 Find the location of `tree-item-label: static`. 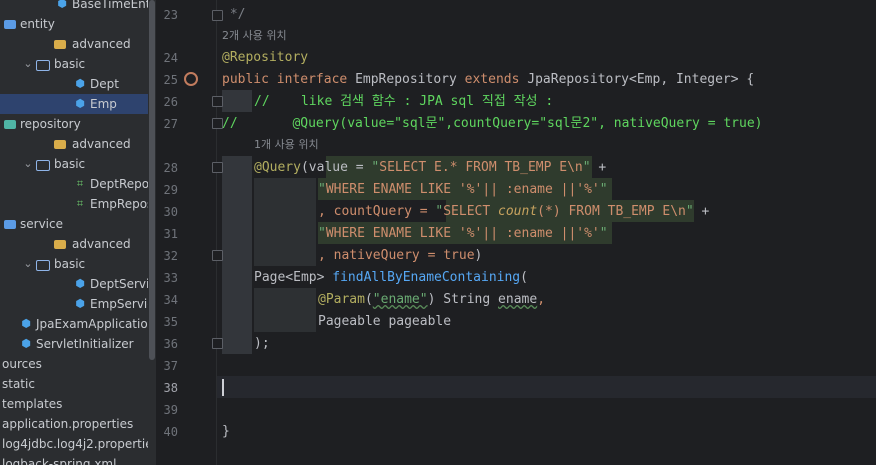

tree-item-label: static is located at coordinates (18, 384).